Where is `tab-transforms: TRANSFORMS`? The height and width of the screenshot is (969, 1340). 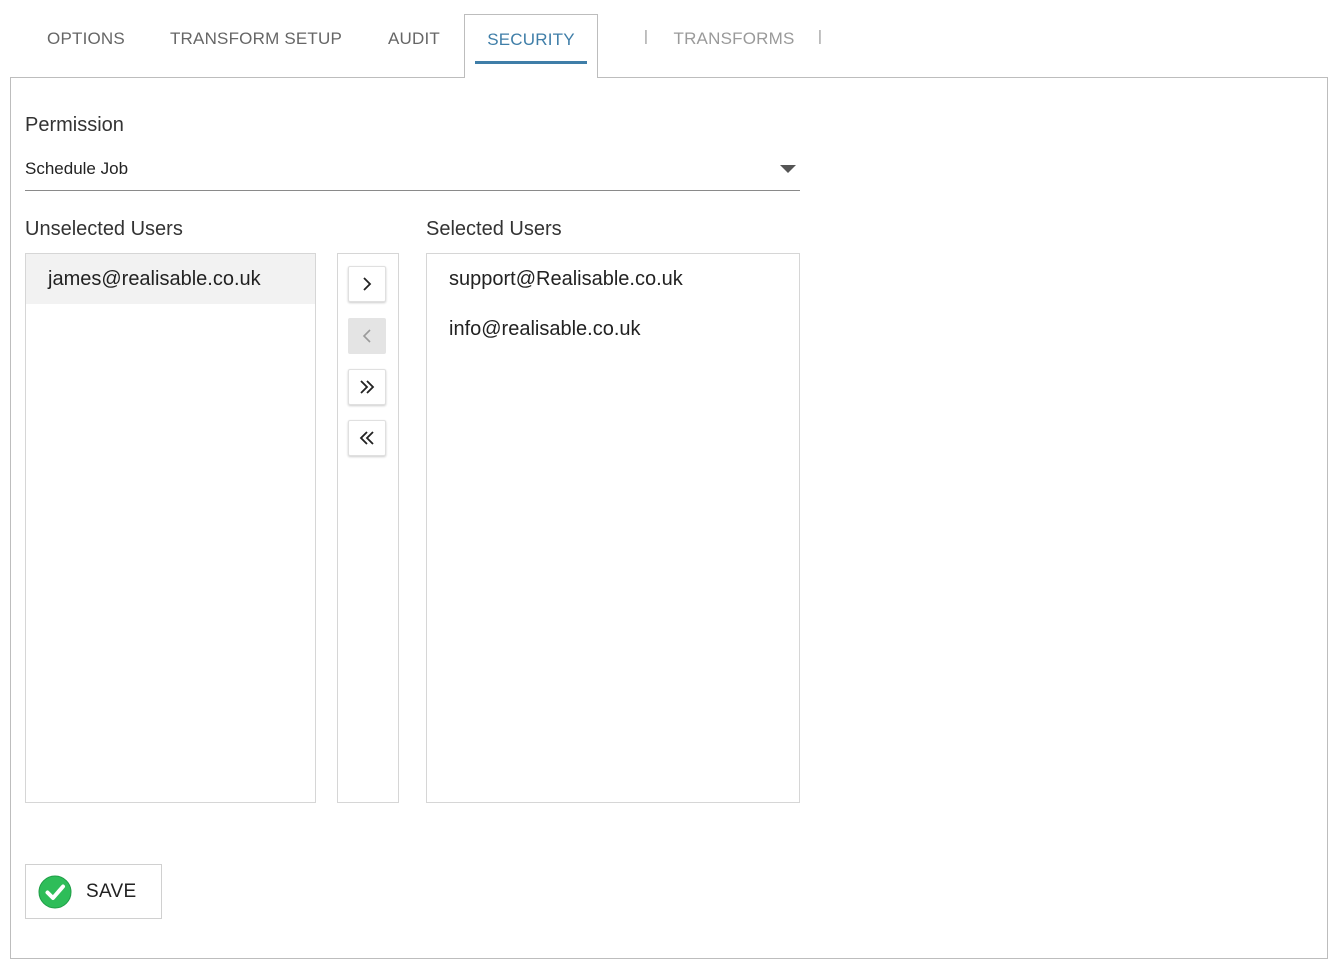
tab-transforms: TRANSFORMS is located at coordinates (734, 39).